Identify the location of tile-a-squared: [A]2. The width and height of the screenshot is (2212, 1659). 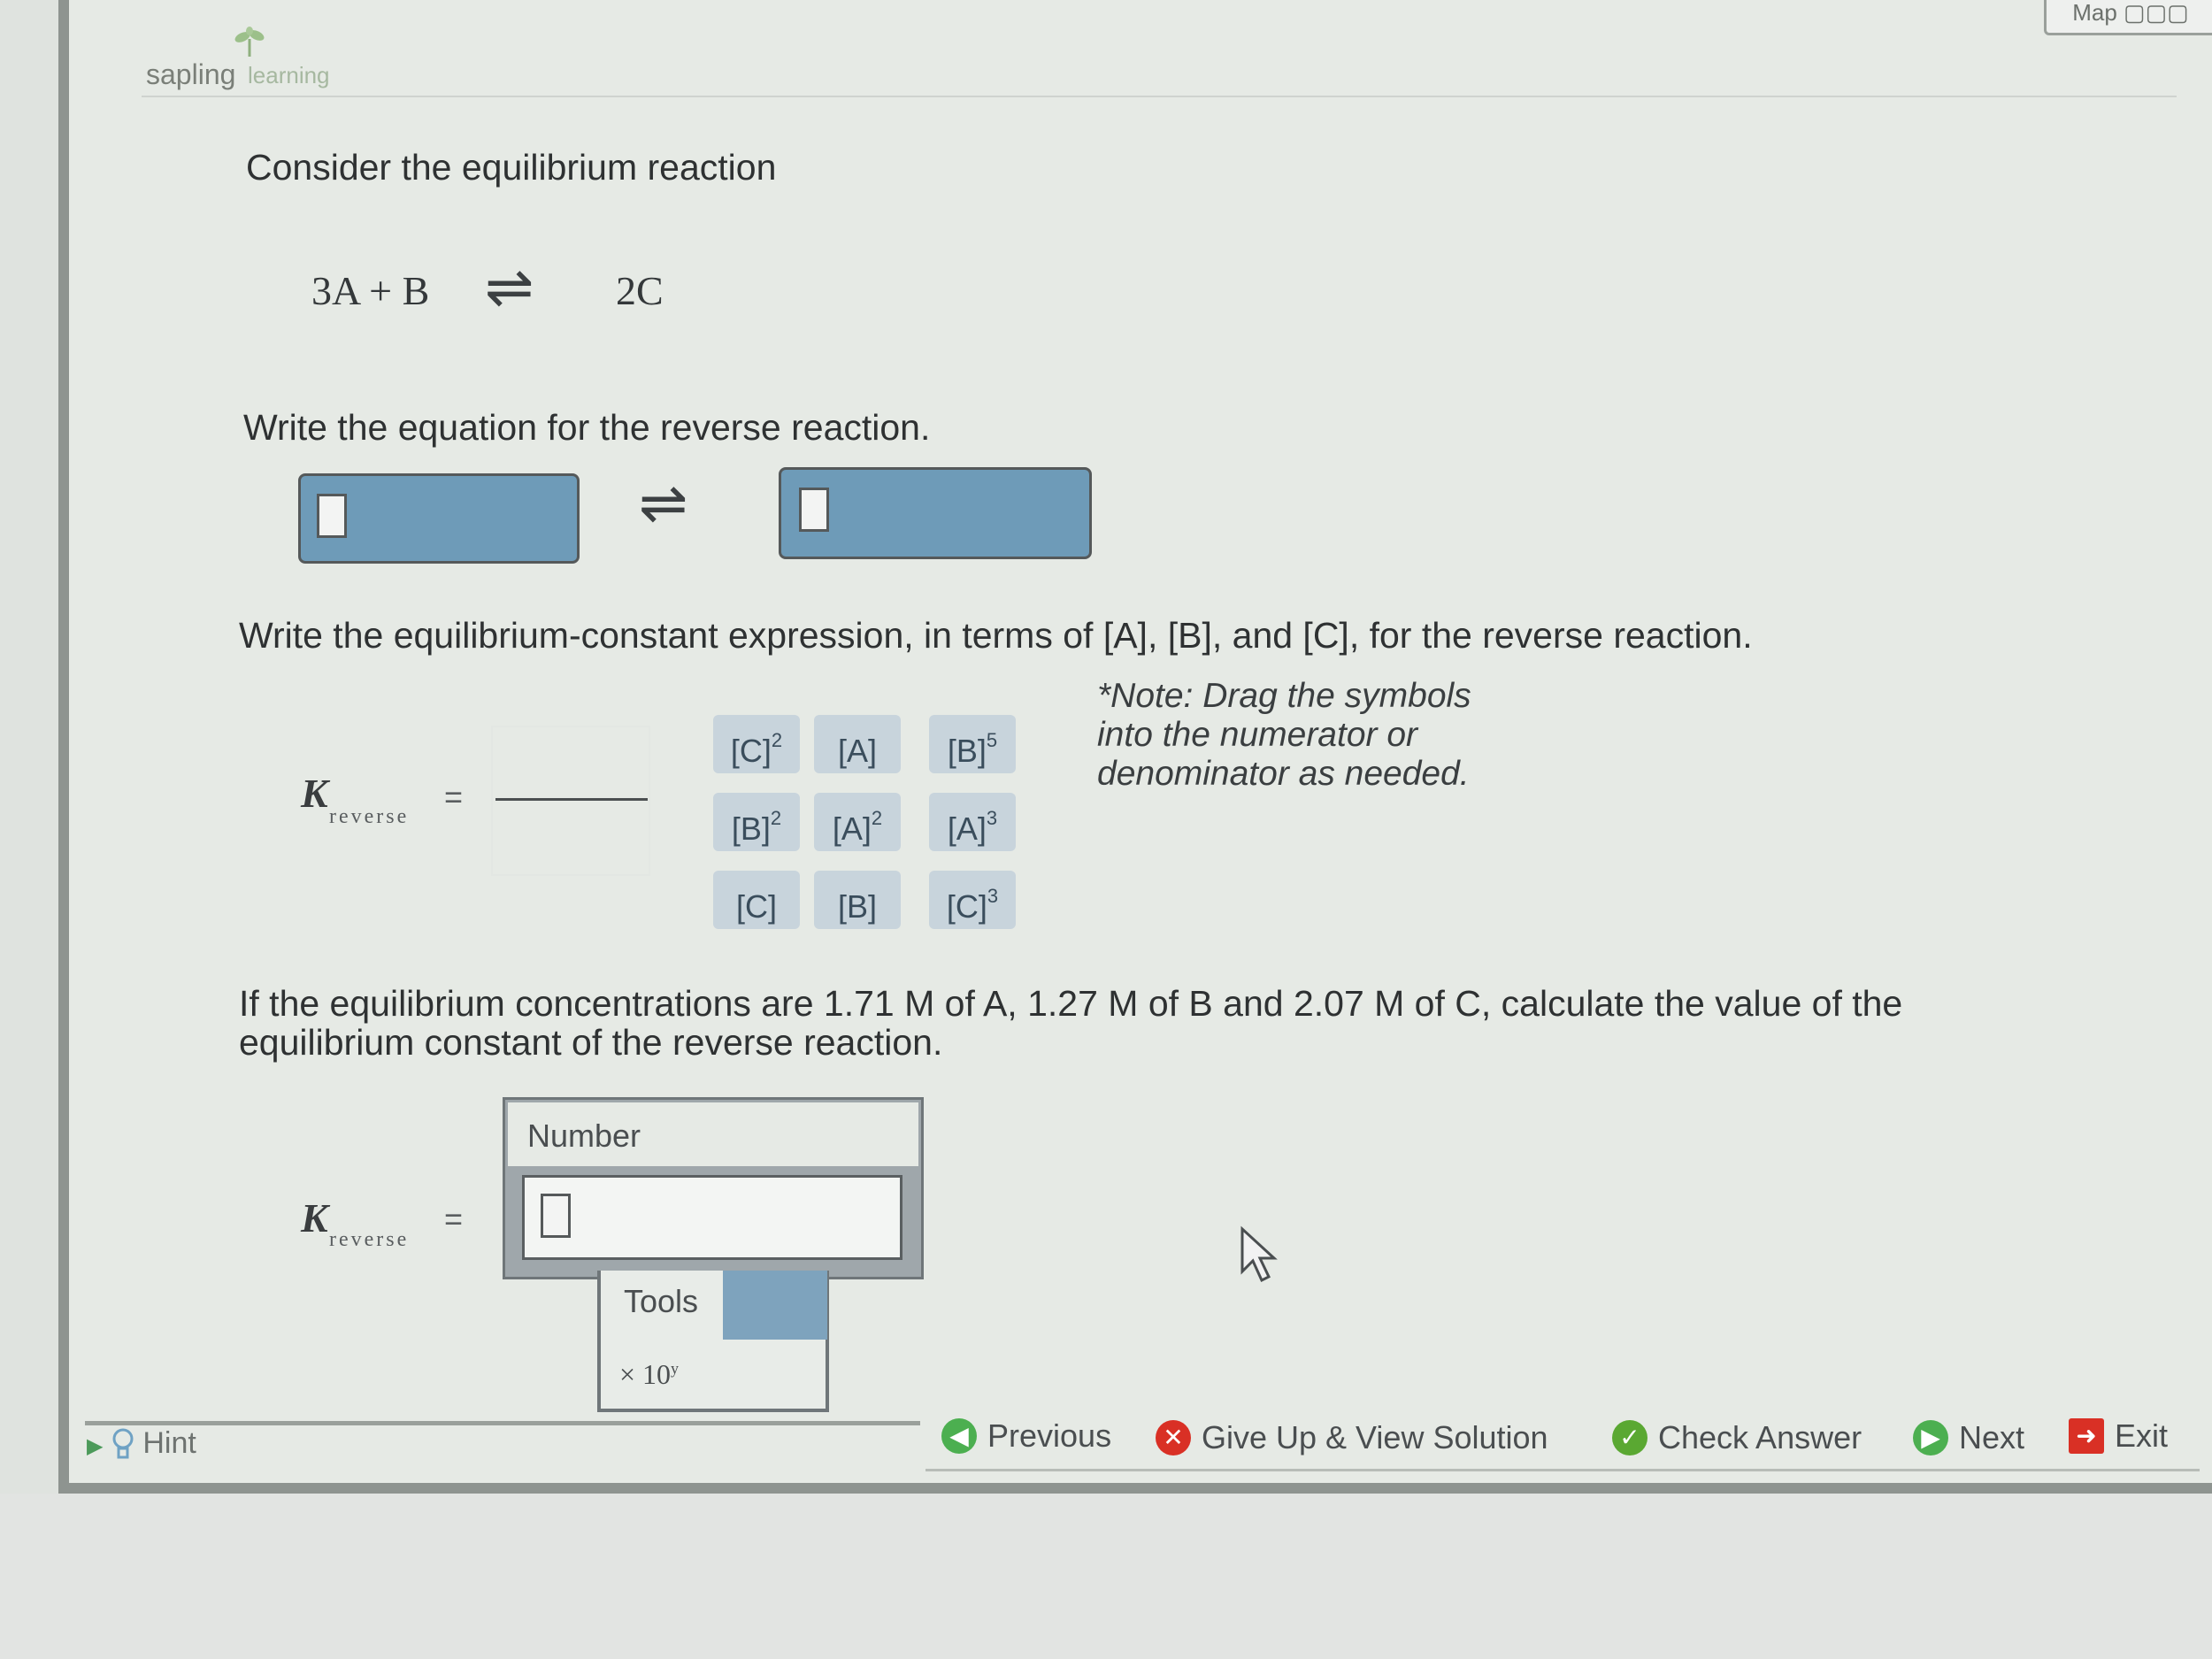
(858, 822).